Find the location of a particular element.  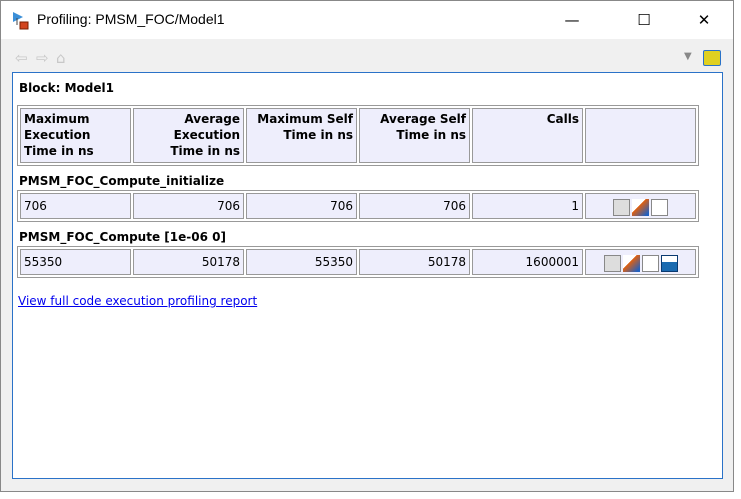

header-avg-self: Average Self Time in ns is located at coordinates (414, 135).